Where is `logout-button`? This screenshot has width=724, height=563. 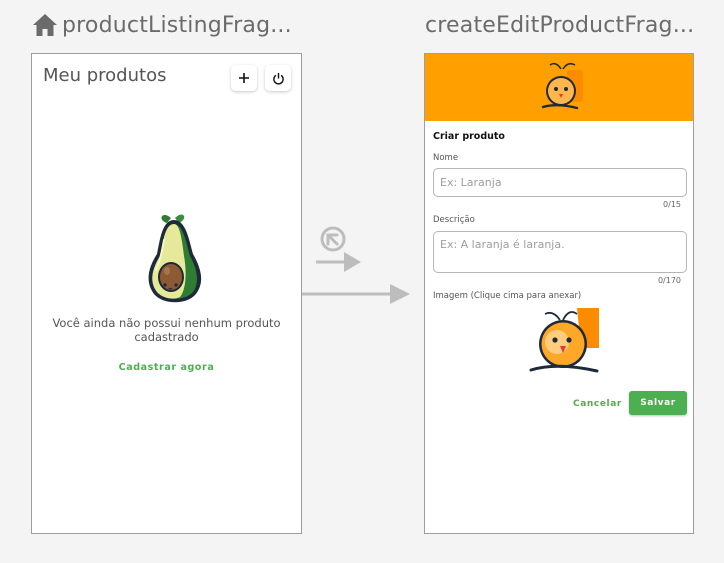
logout-button is located at coordinates (278, 78).